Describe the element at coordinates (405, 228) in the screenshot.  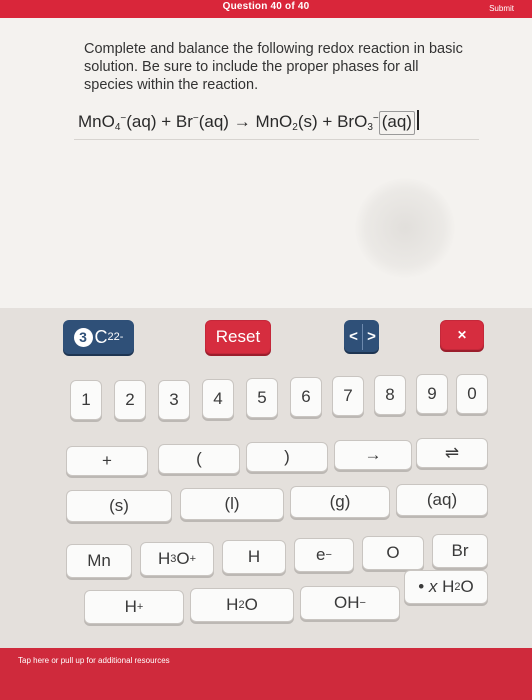
I see `screen-glare` at that location.